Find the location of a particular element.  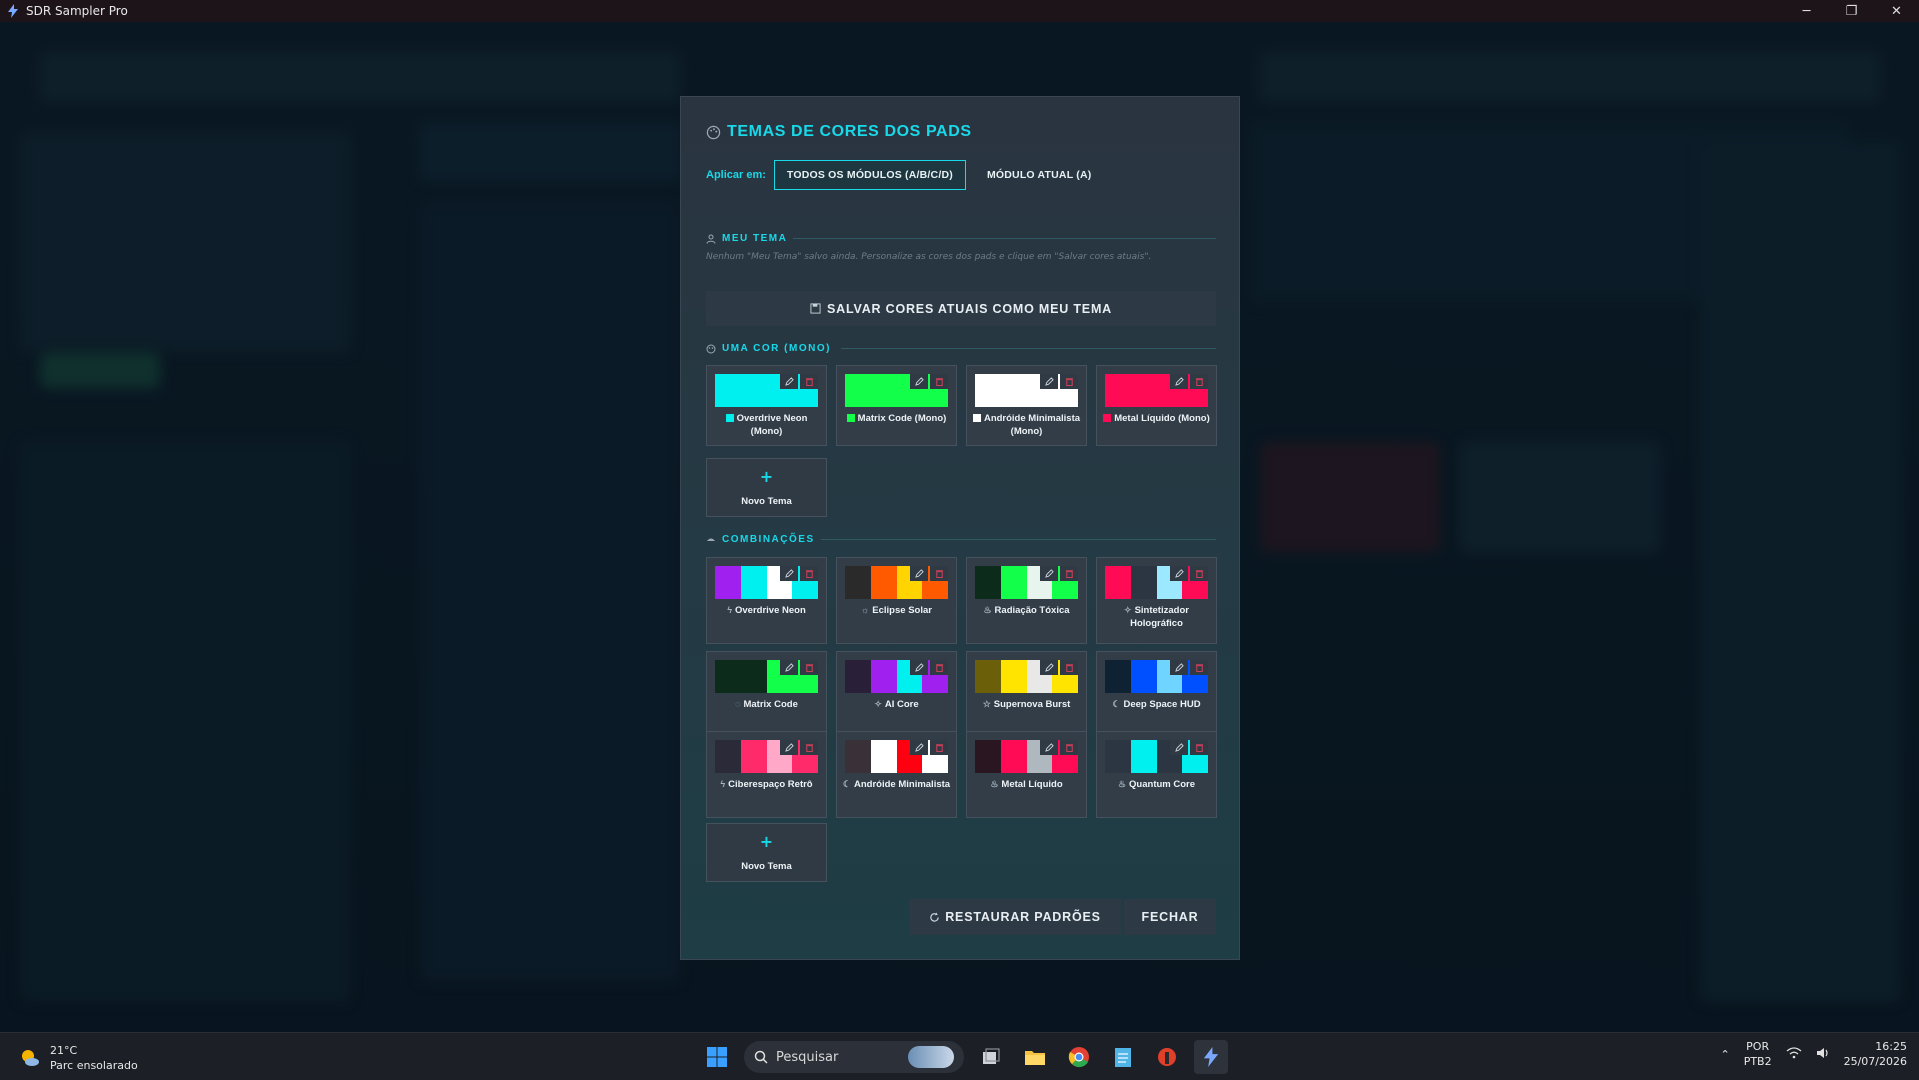

theme-name: Andróide Minimalista (Mono) is located at coordinates (1032, 425).